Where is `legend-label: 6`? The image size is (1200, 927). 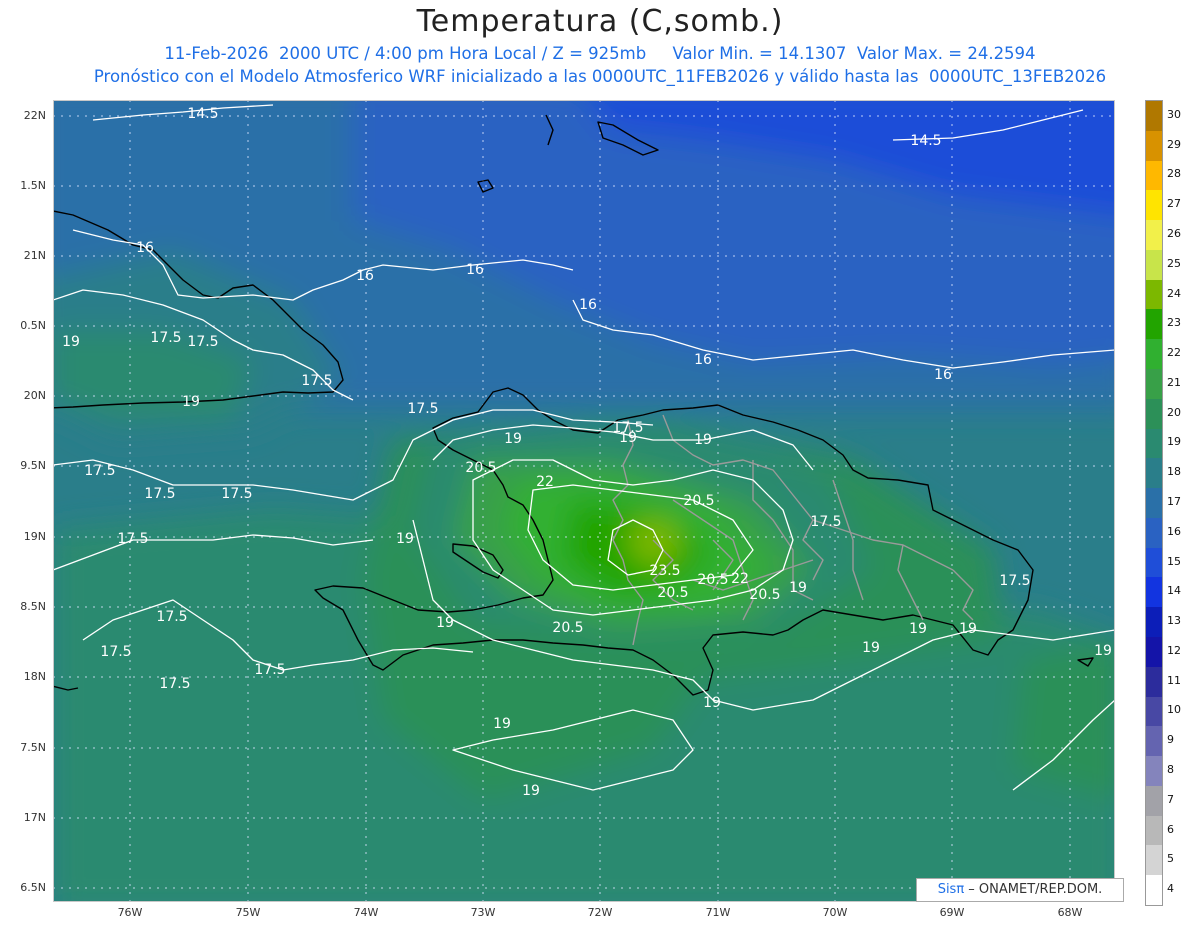 legend-label: 6 is located at coordinates (1170, 829).